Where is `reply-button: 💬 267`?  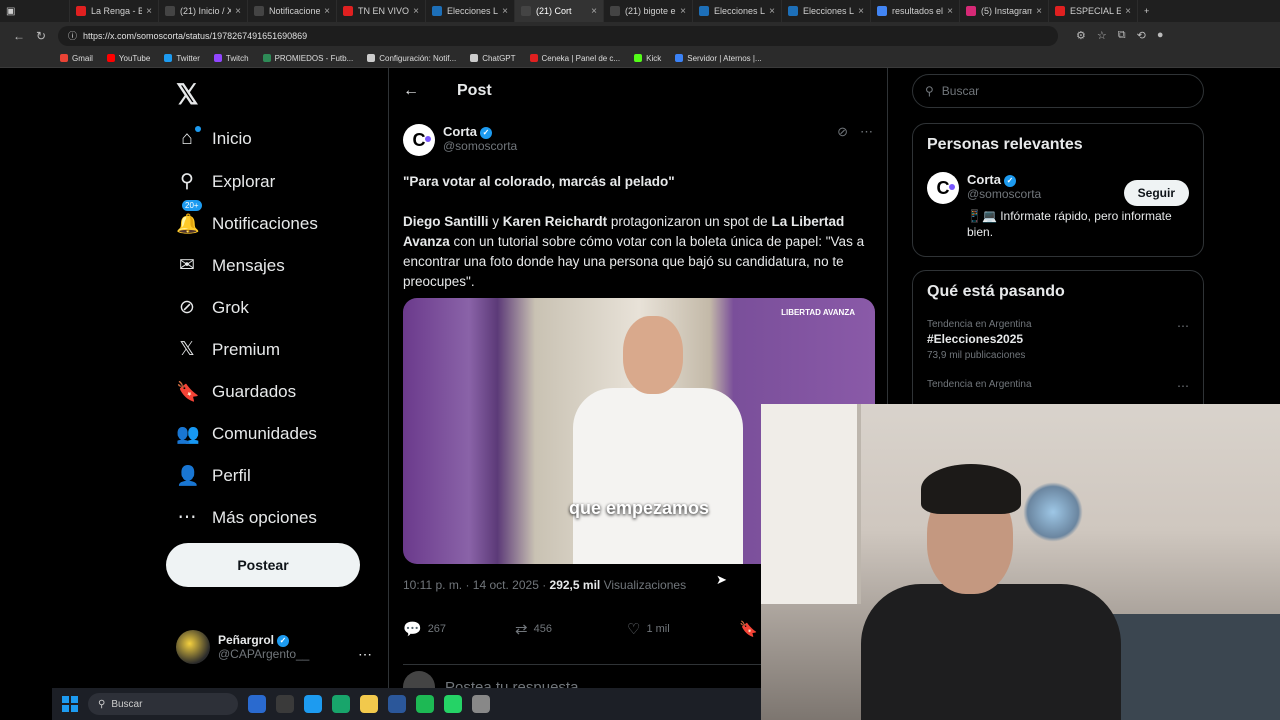 reply-button: 💬 267 is located at coordinates (459, 629).